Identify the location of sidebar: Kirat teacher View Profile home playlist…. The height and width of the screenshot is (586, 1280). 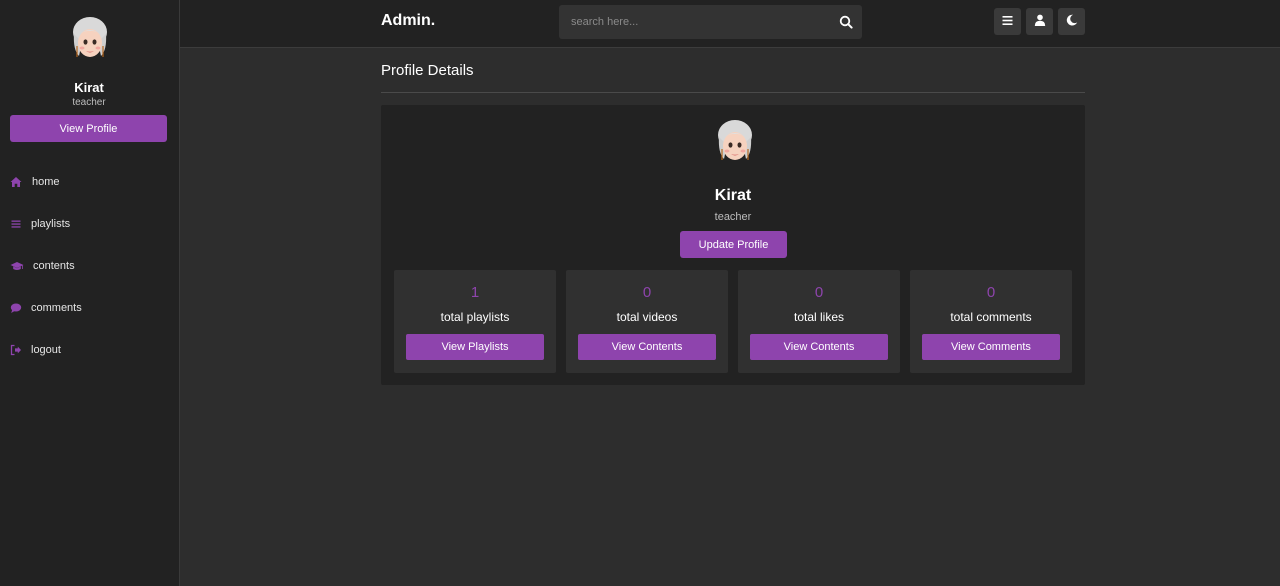
(90, 293).